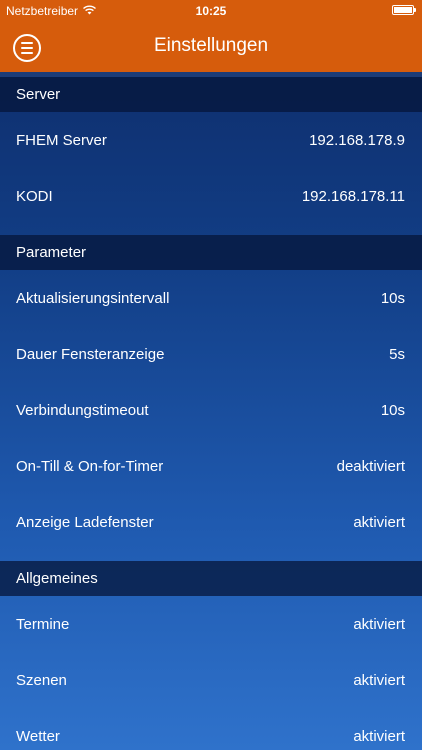  Describe the element at coordinates (90, 354) in the screenshot. I see `setting-label: Dauer Fensteranzeige` at that location.